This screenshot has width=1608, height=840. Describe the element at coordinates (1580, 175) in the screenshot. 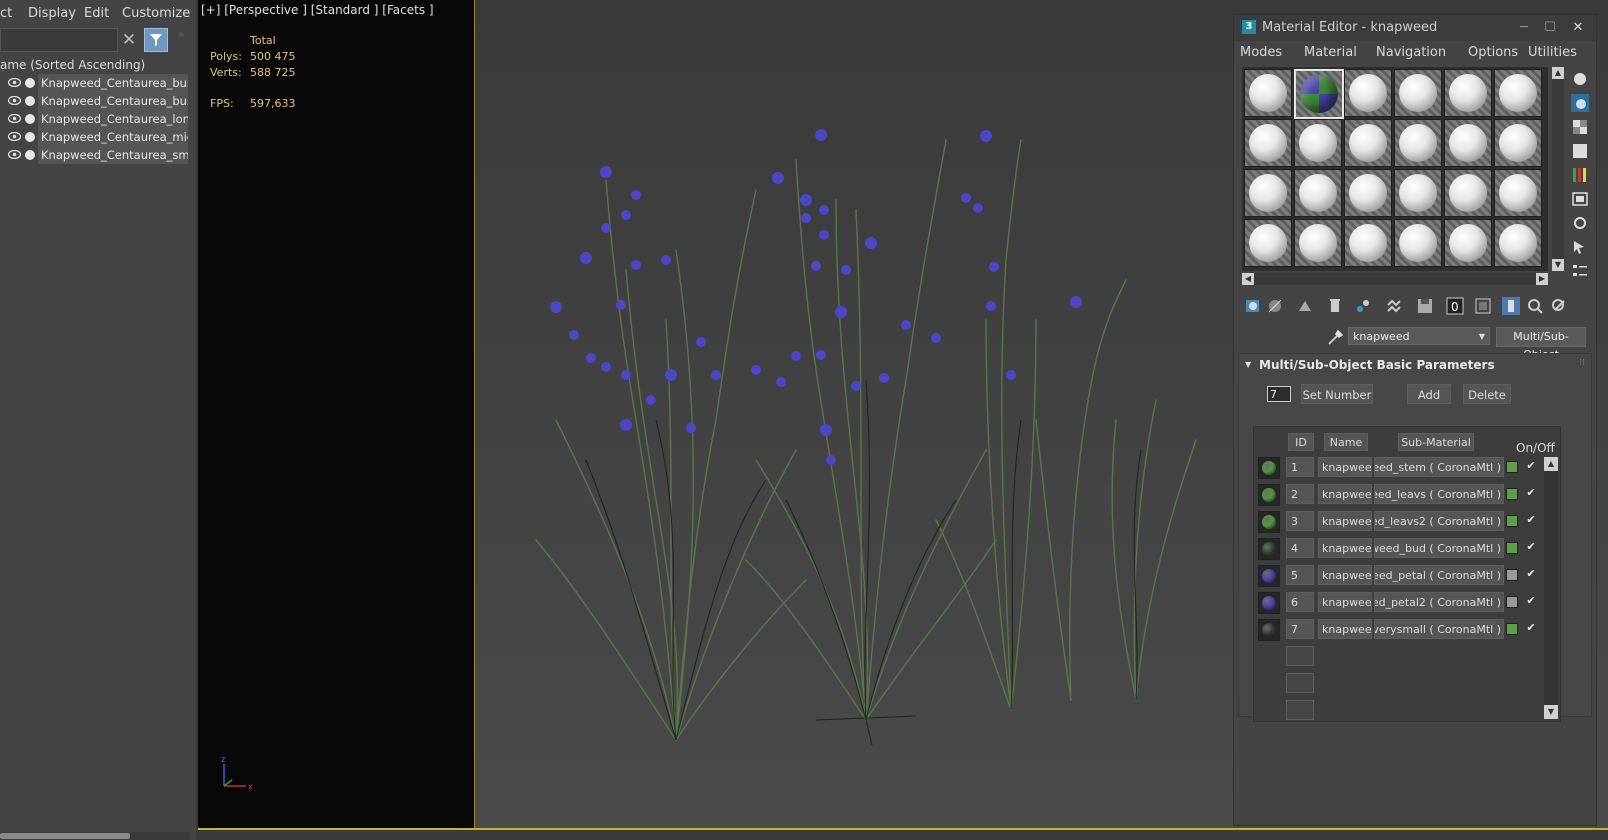

I see `video-color-check-icon` at that location.